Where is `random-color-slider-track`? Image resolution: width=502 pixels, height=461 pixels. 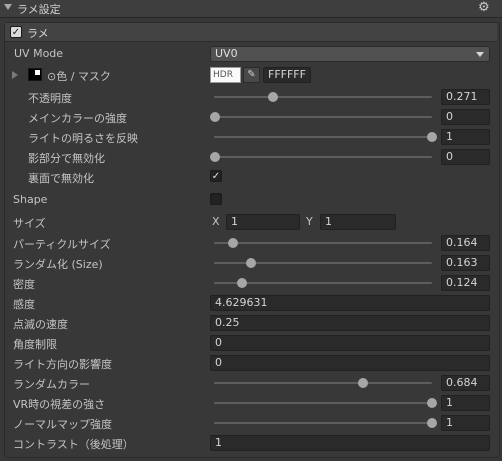 random-color-slider-track is located at coordinates (323, 383).